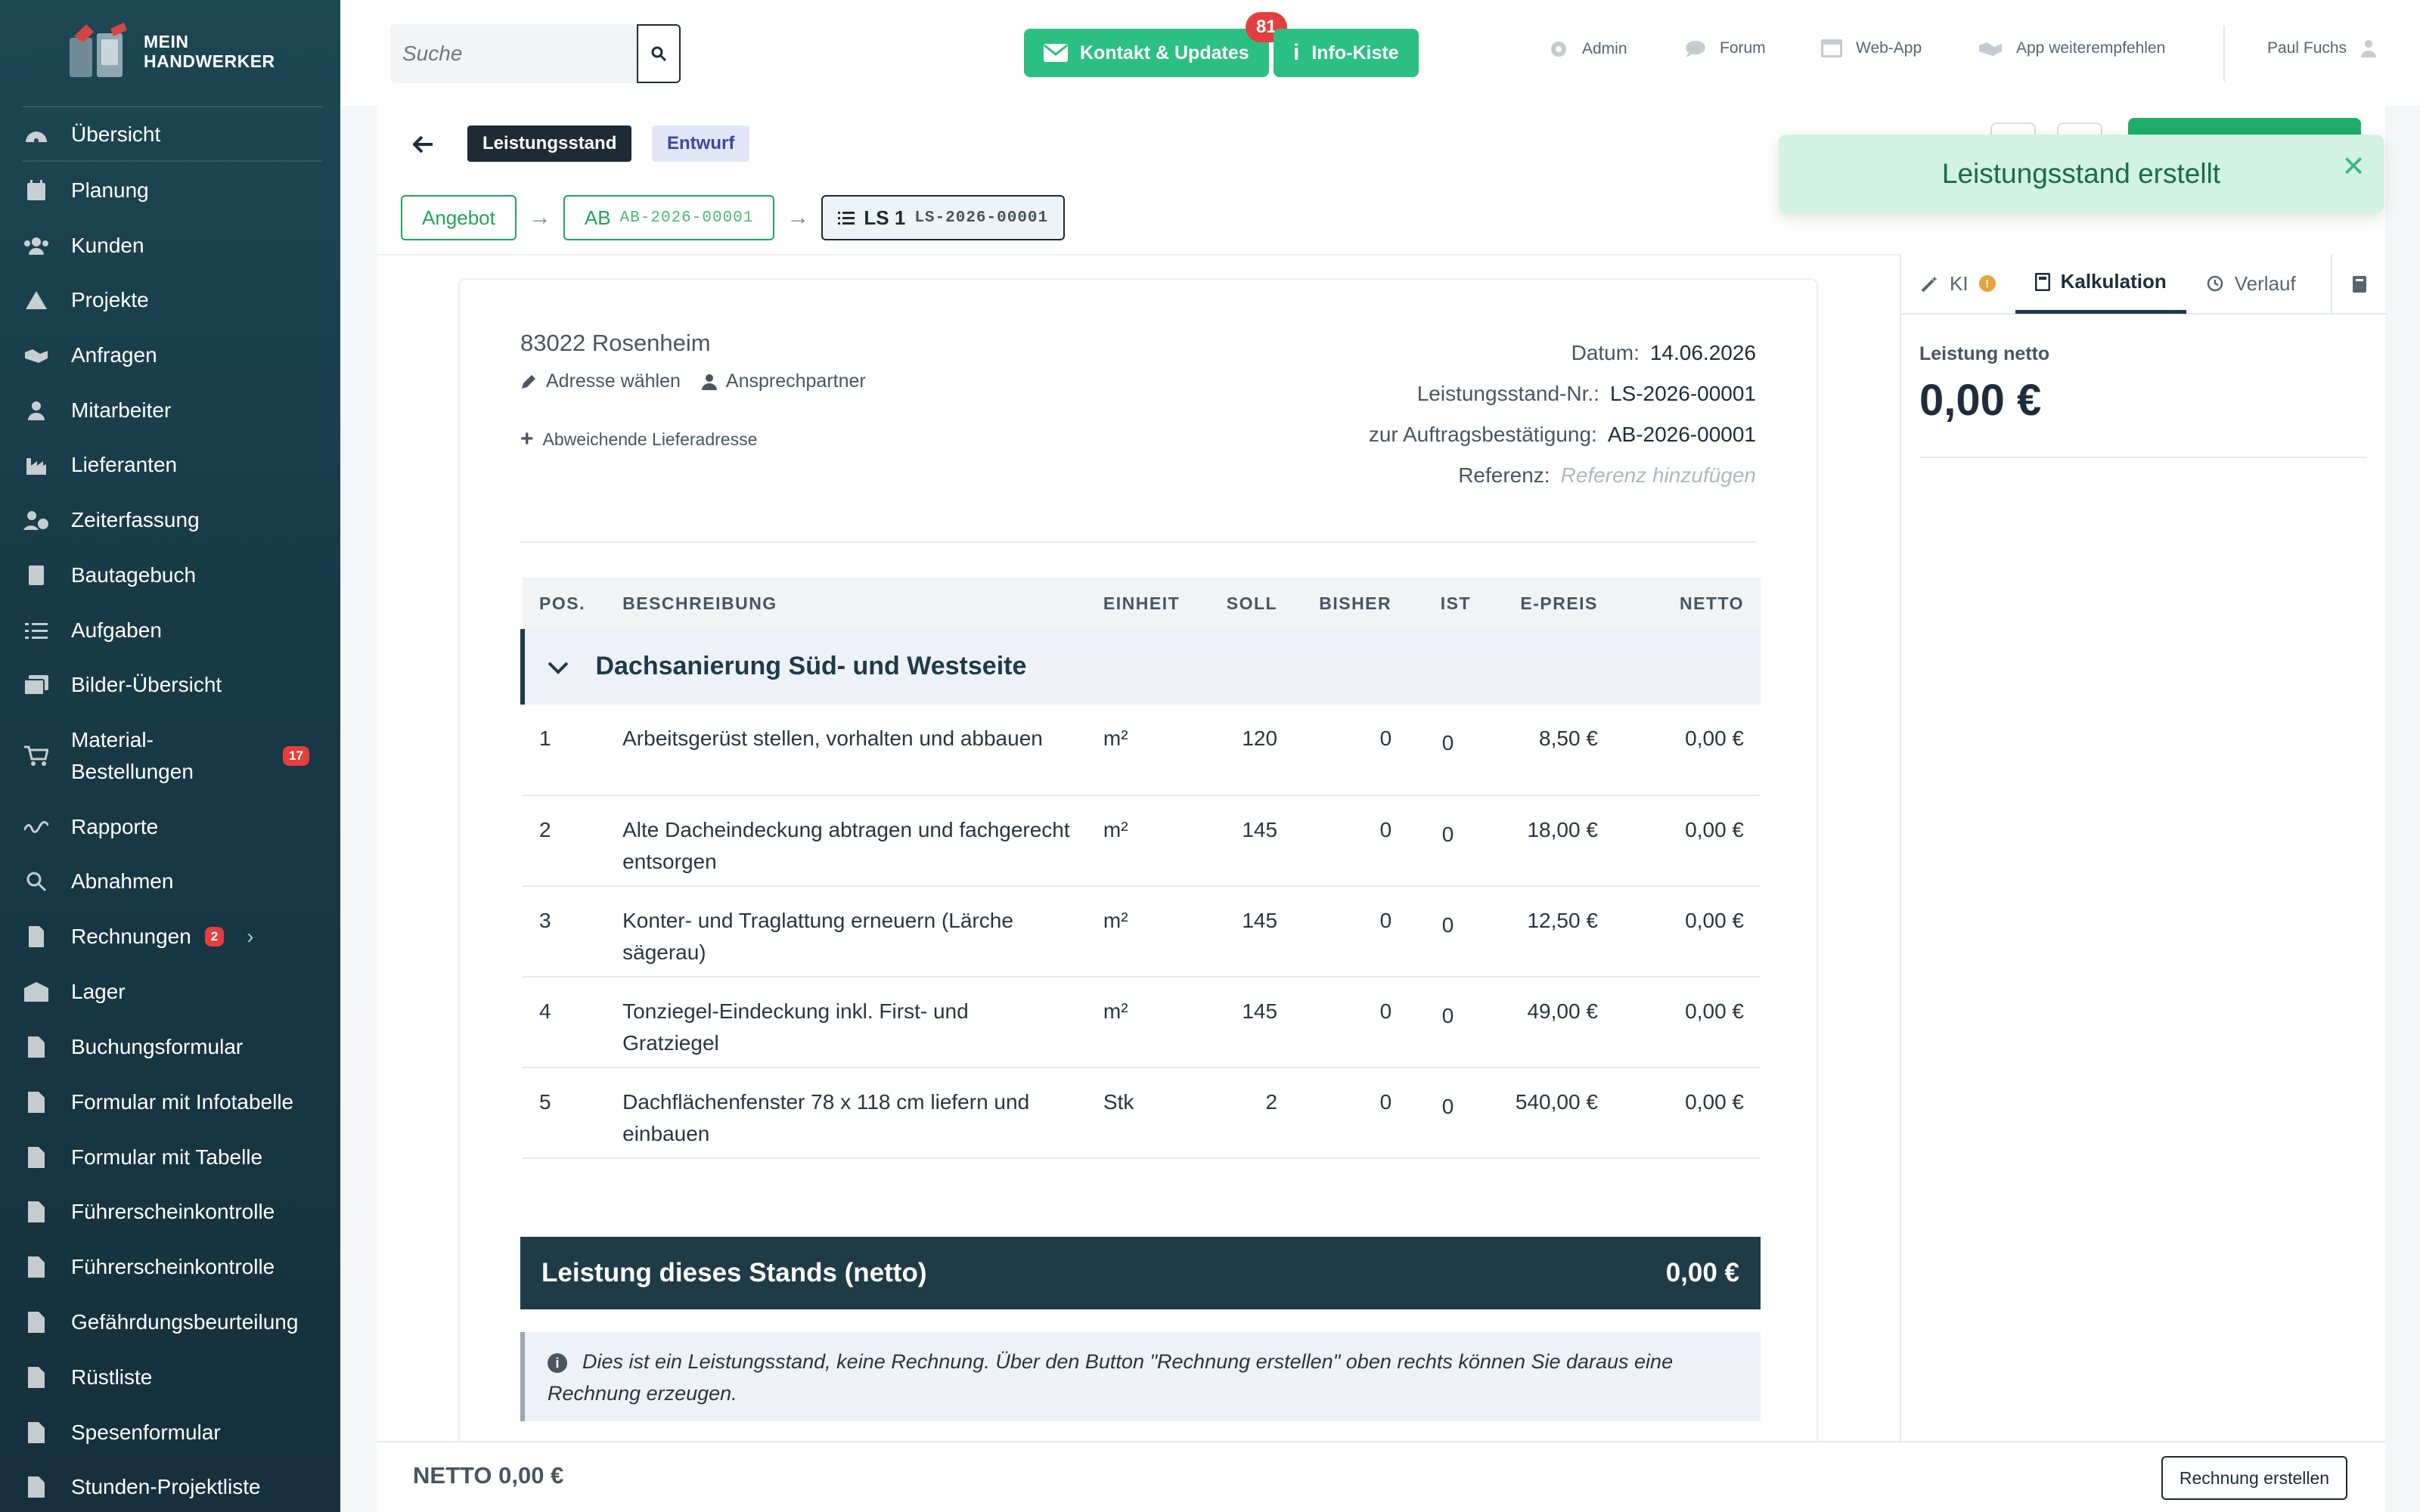 This screenshot has height=1512, width=2420. I want to click on close-icon: ✕, so click(2353, 167).